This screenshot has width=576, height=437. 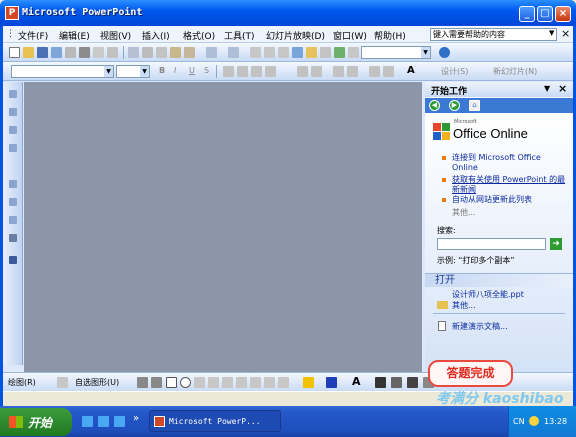 I want to click on rectangle-icon, so click(x=171, y=382).